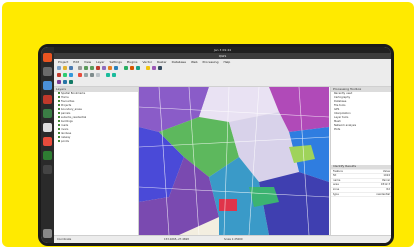 This screenshot has width=418, height=251. What do you see at coordinates (65, 75) in the screenshot?
I see `add-feature-icon` at bounding box center [65, 75].